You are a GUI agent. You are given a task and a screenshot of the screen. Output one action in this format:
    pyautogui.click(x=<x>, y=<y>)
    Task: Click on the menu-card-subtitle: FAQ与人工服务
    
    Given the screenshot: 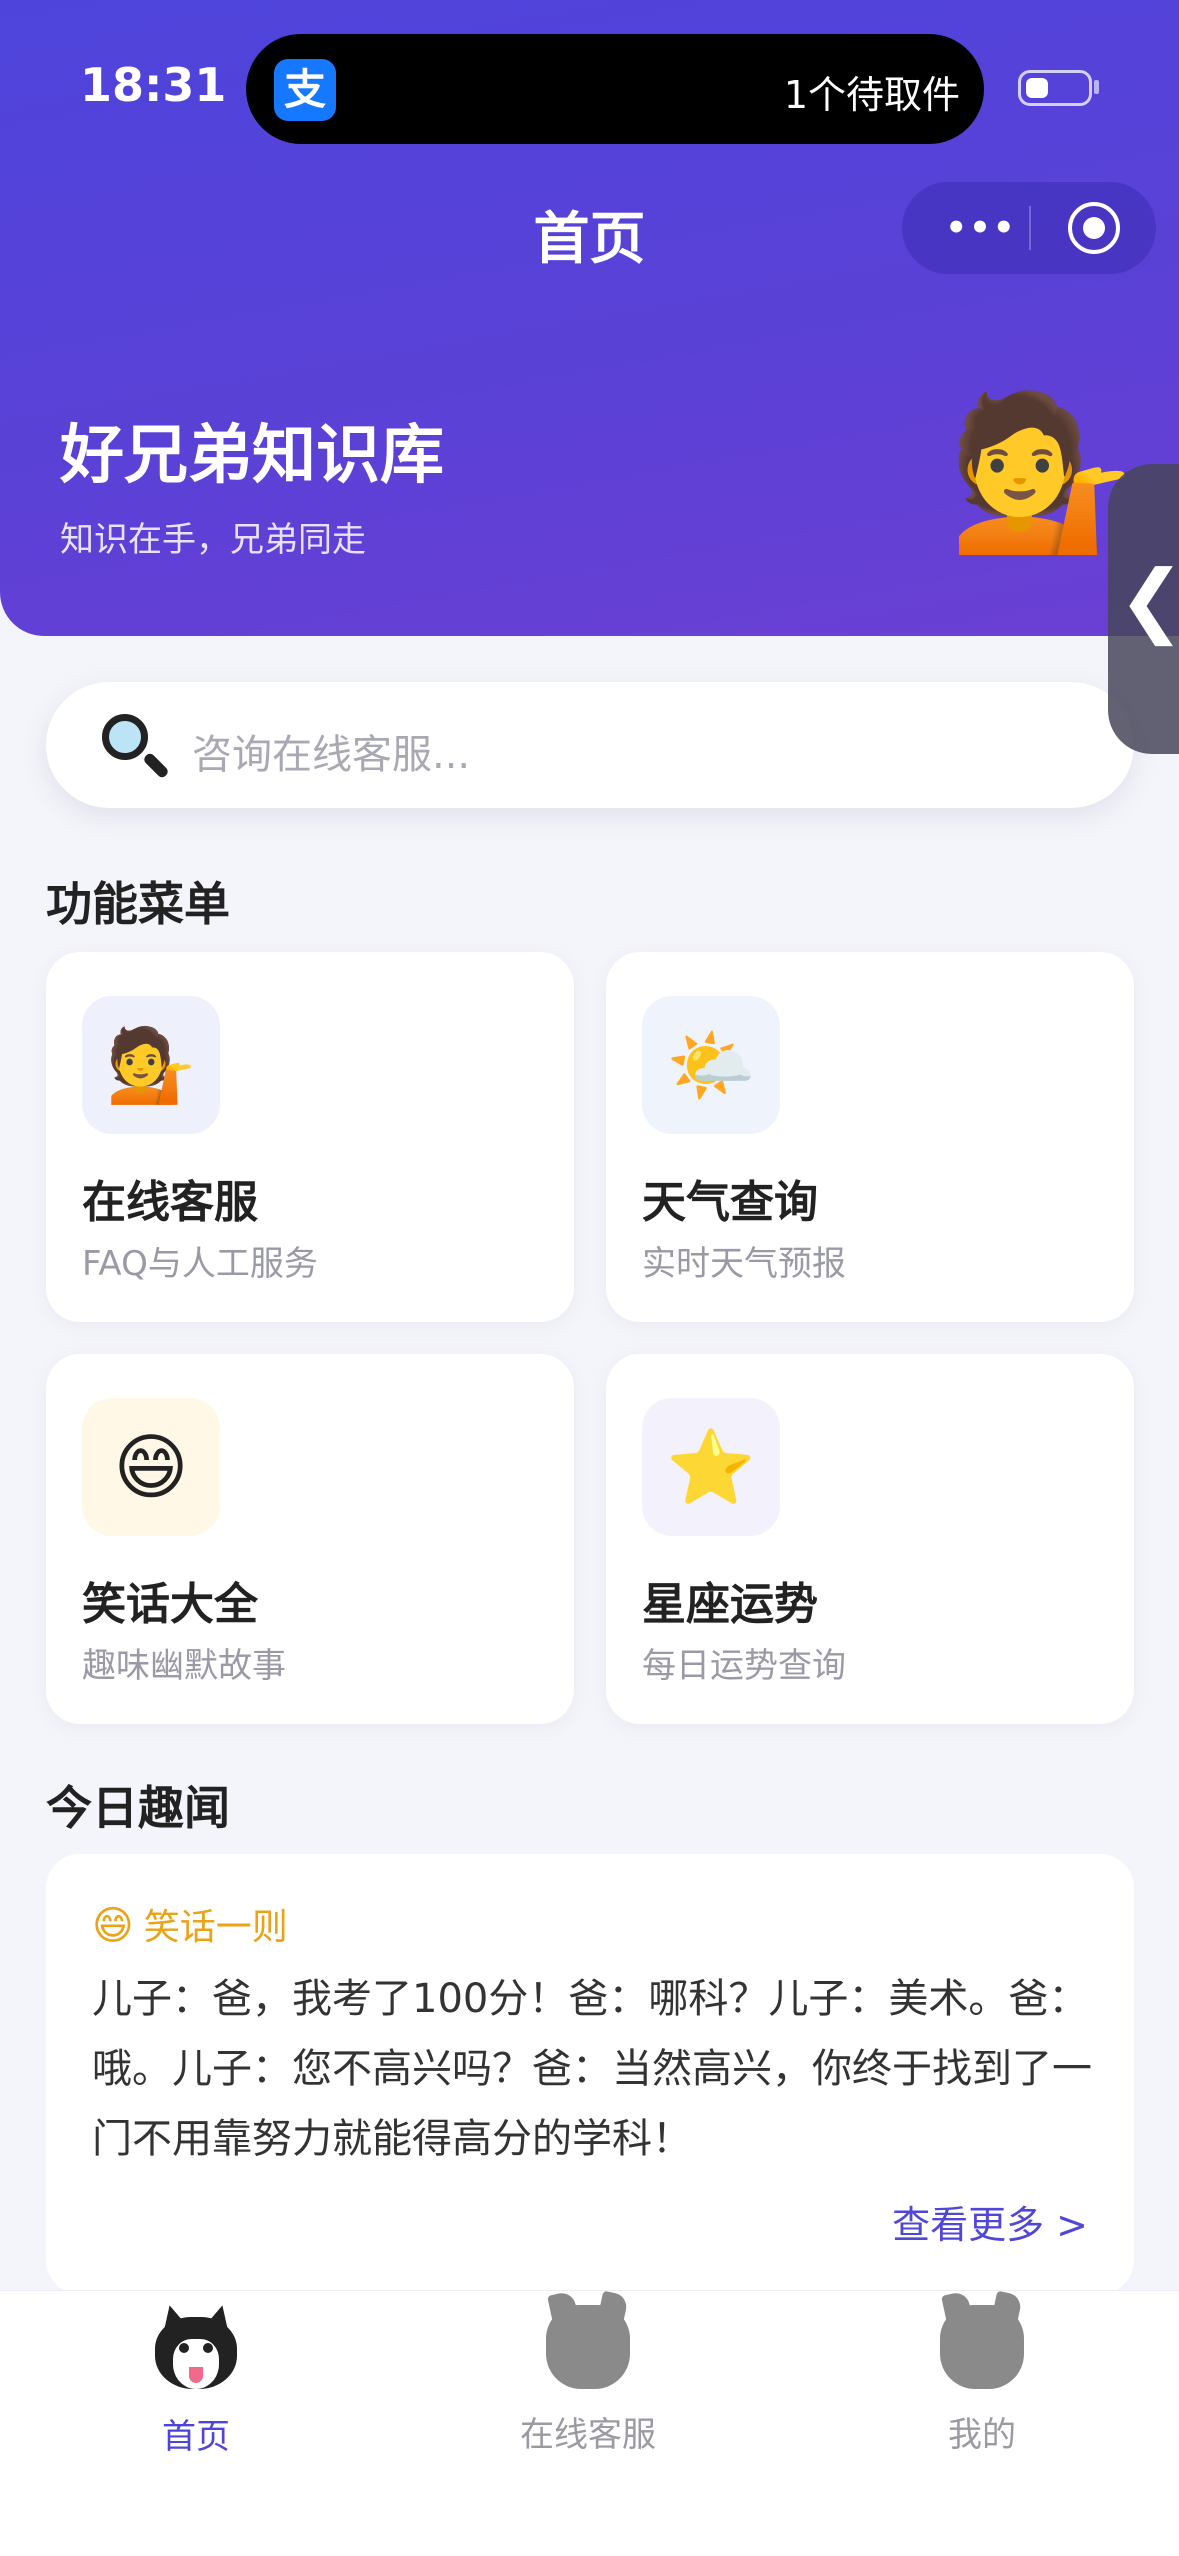 What is the action you would take?
    pyautogui.click(x=200, y=1264)
    